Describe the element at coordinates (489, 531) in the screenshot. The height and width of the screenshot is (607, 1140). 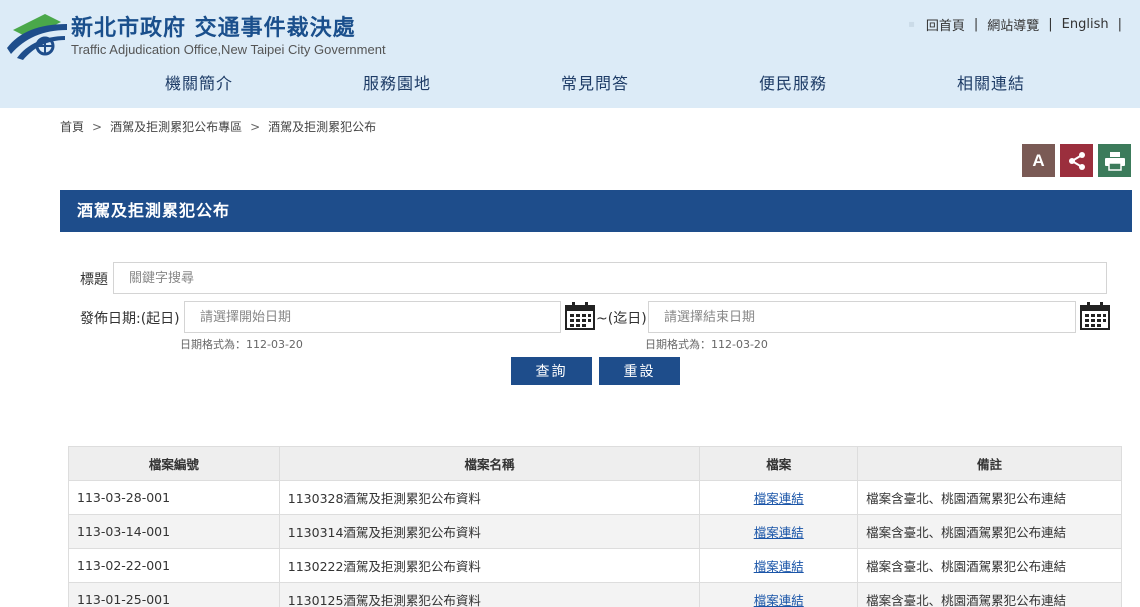
I see `file-name: 1130314酒駕及拒測累犯公布資料` at that location.